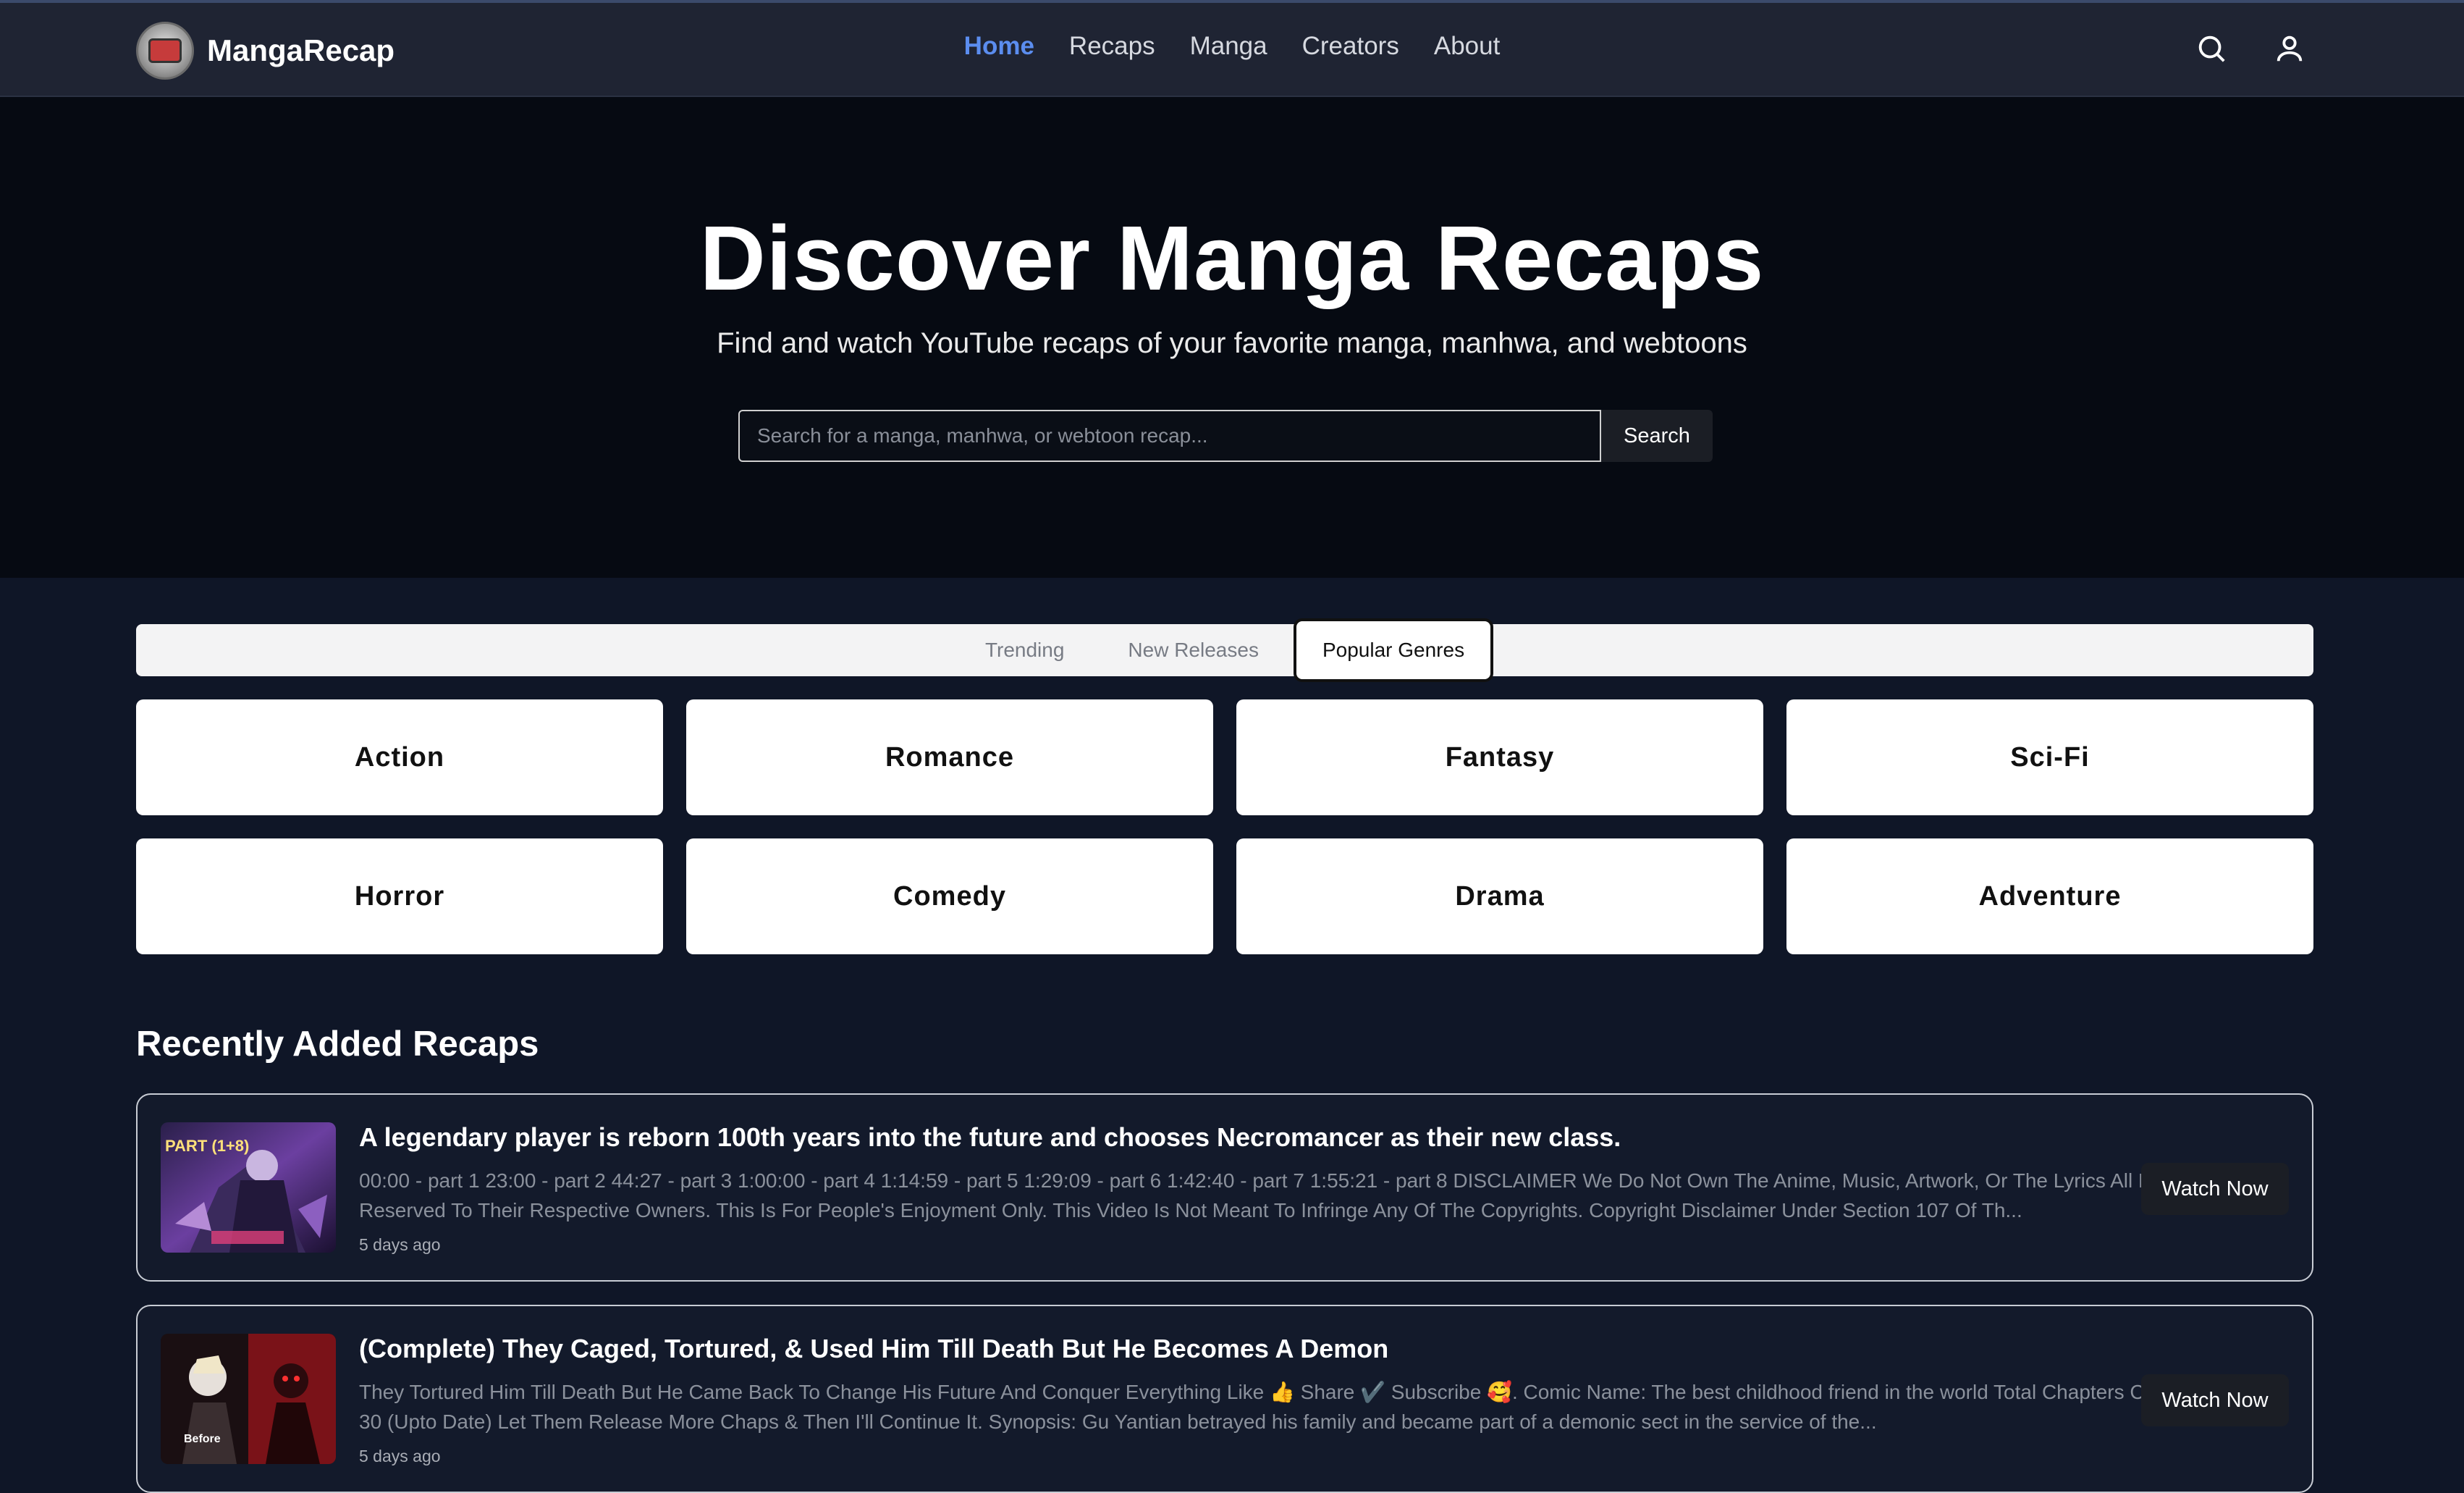 The image size is (2464, 1493). Describe the element at coordinates (1393, 650) in the screenshot. I see `tab-popular-genres: Popular Genres` at that location.